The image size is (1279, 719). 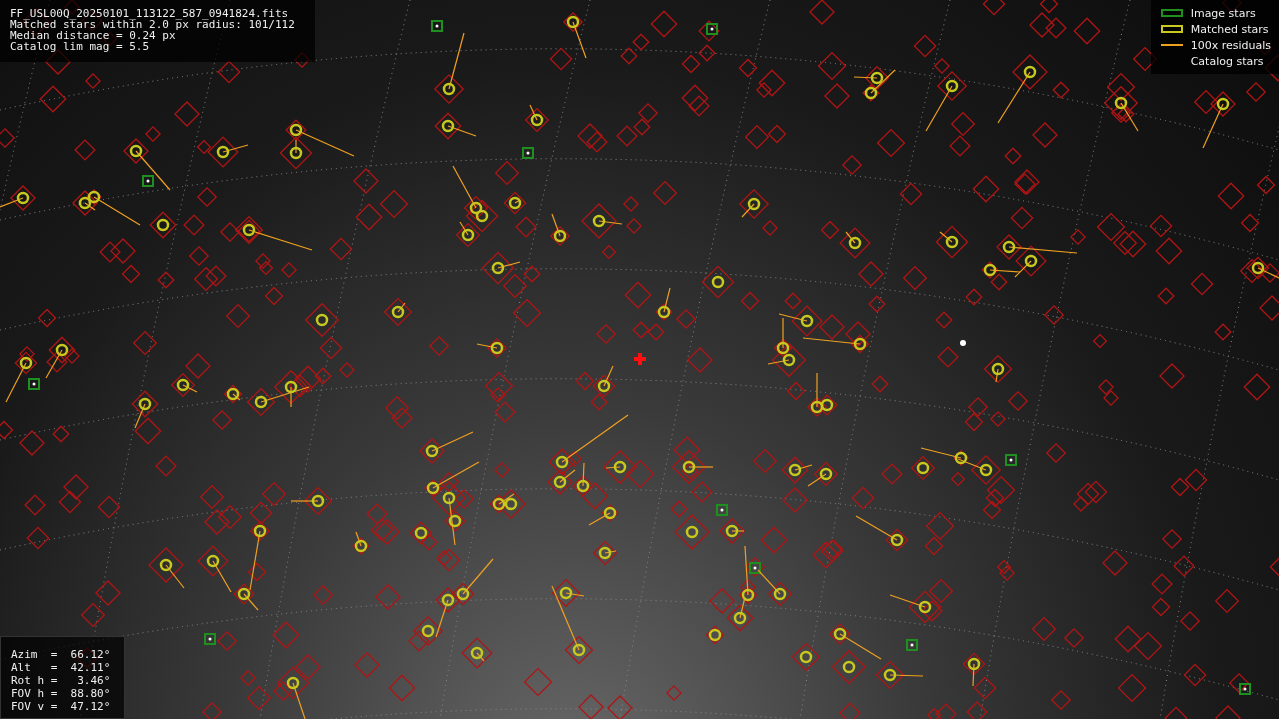 What do you see at coordinates (1230, 45) in the screenshot?
I see `legend-label: 100x residuals` at bounding box center [1230, 45].